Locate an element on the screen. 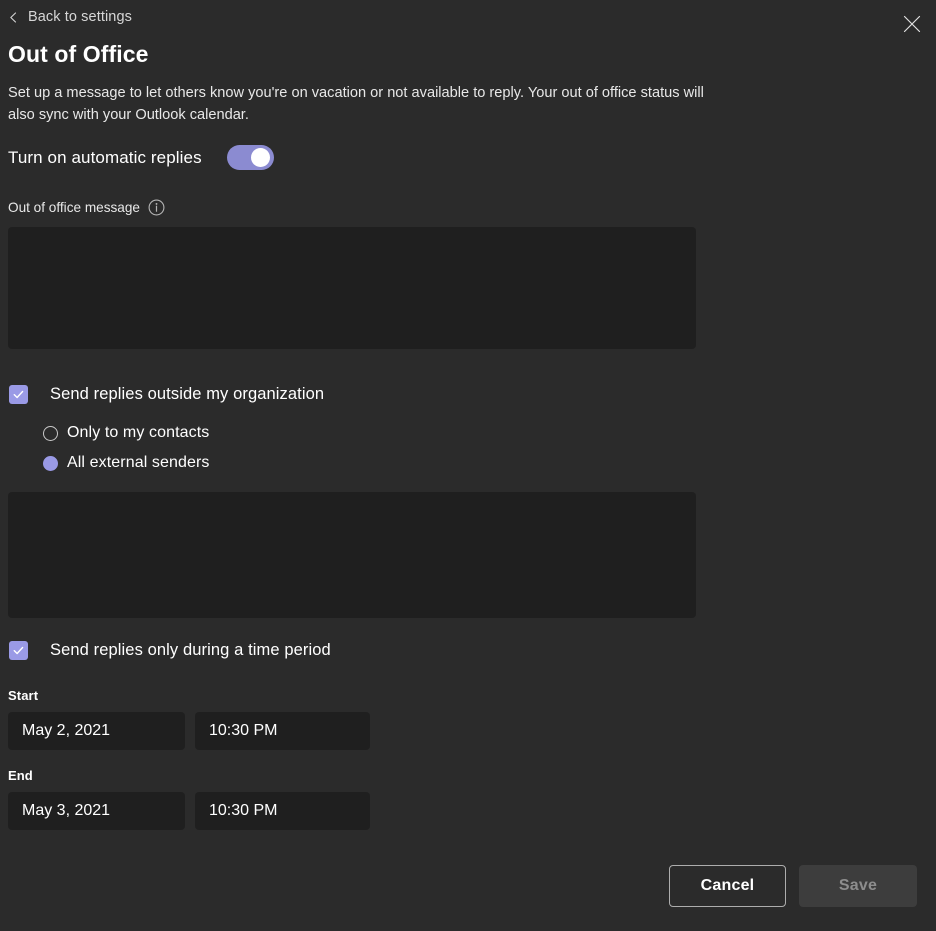 Image resolution: width=936 pixels, height=931 pixels. page-title: Out of Office is located at coordinates (78, 54).